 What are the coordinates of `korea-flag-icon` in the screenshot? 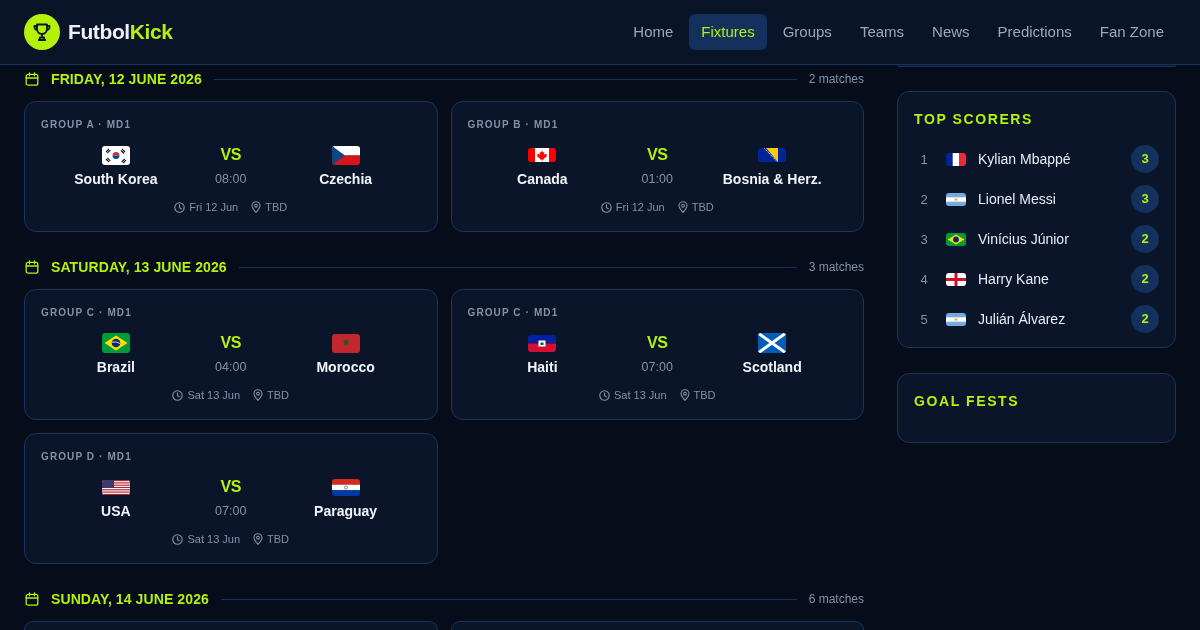 It's located at (115, 155).